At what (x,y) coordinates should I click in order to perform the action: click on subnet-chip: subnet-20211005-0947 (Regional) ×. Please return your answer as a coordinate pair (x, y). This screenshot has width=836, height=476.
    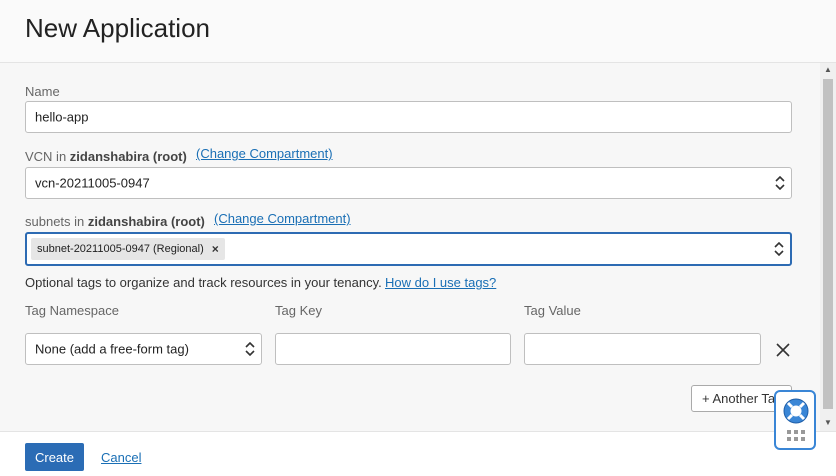
    Looking at the image, I should click on (128, 249).